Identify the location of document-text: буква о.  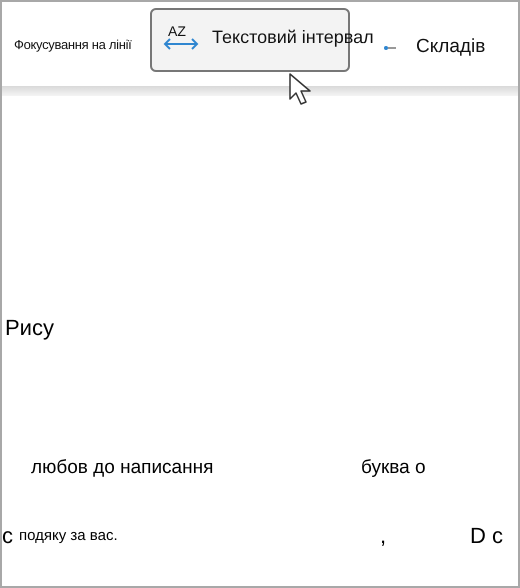
(393, 468).